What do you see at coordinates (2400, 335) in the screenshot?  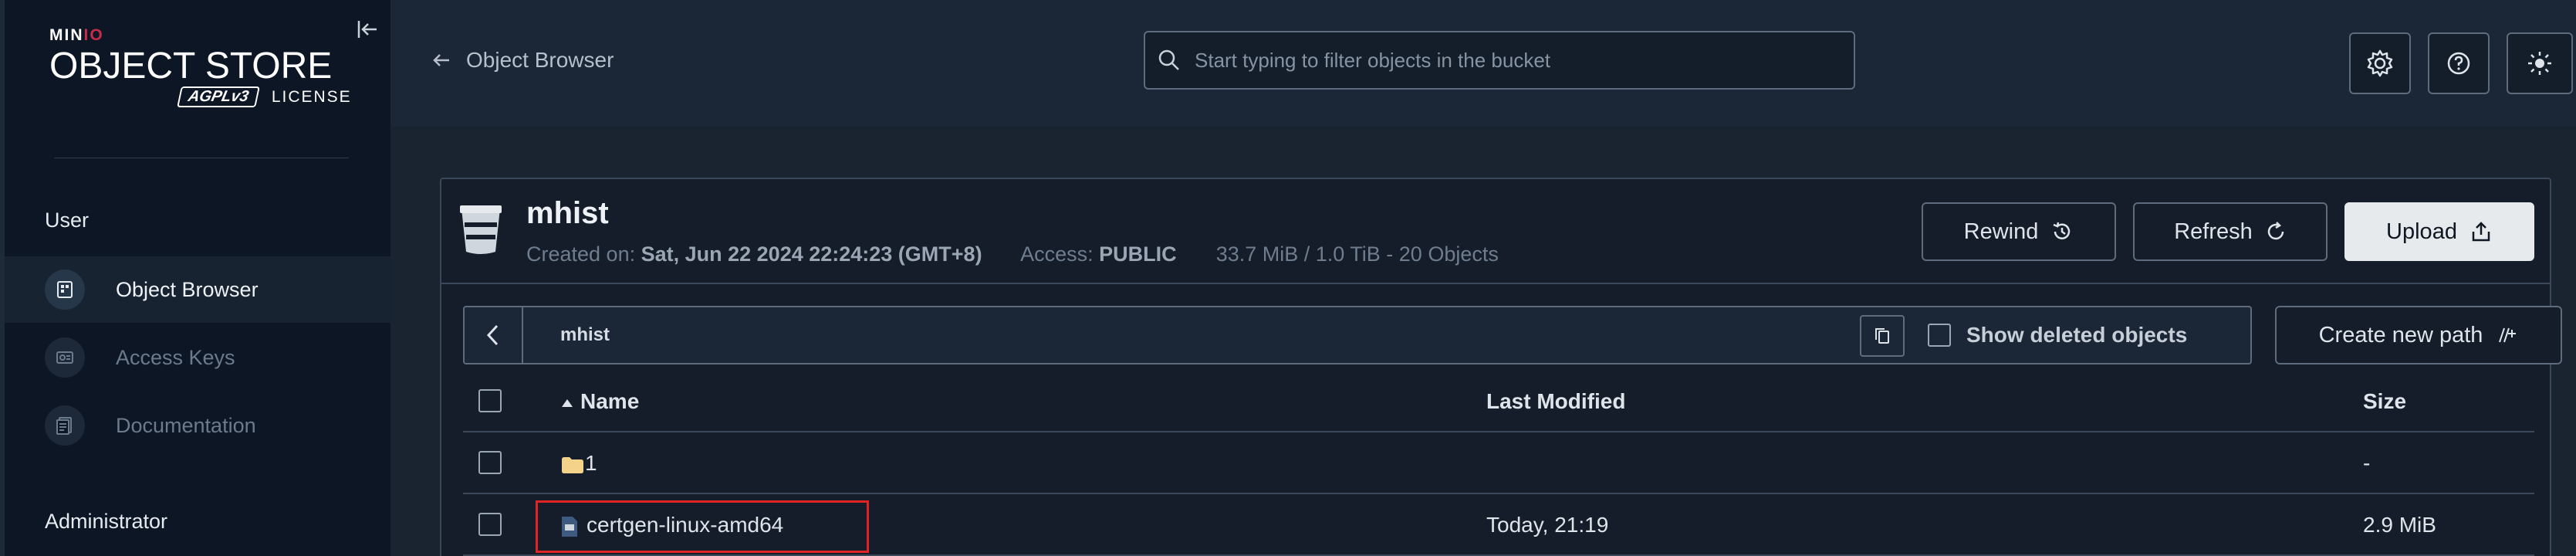 I see `create-new-path-label: Create new path` at bounding box center [2400, 335].